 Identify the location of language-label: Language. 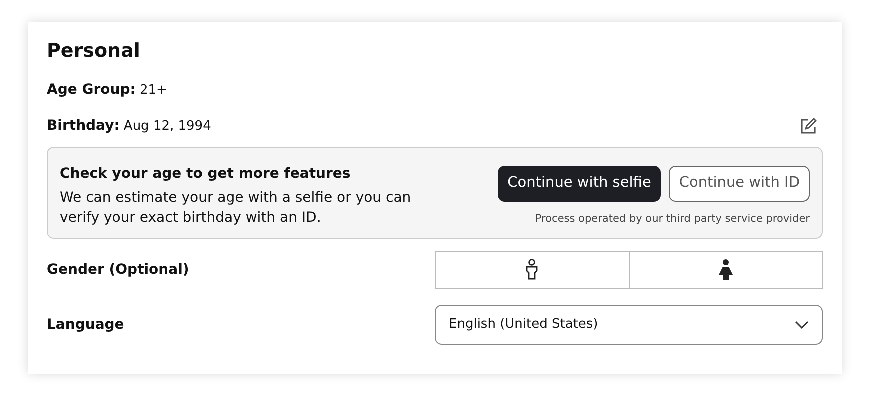
(85, 325).